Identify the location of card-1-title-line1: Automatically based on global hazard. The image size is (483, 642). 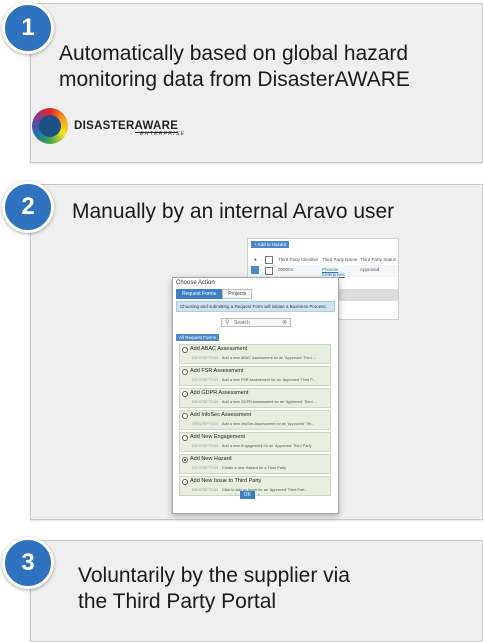
(234, 53).